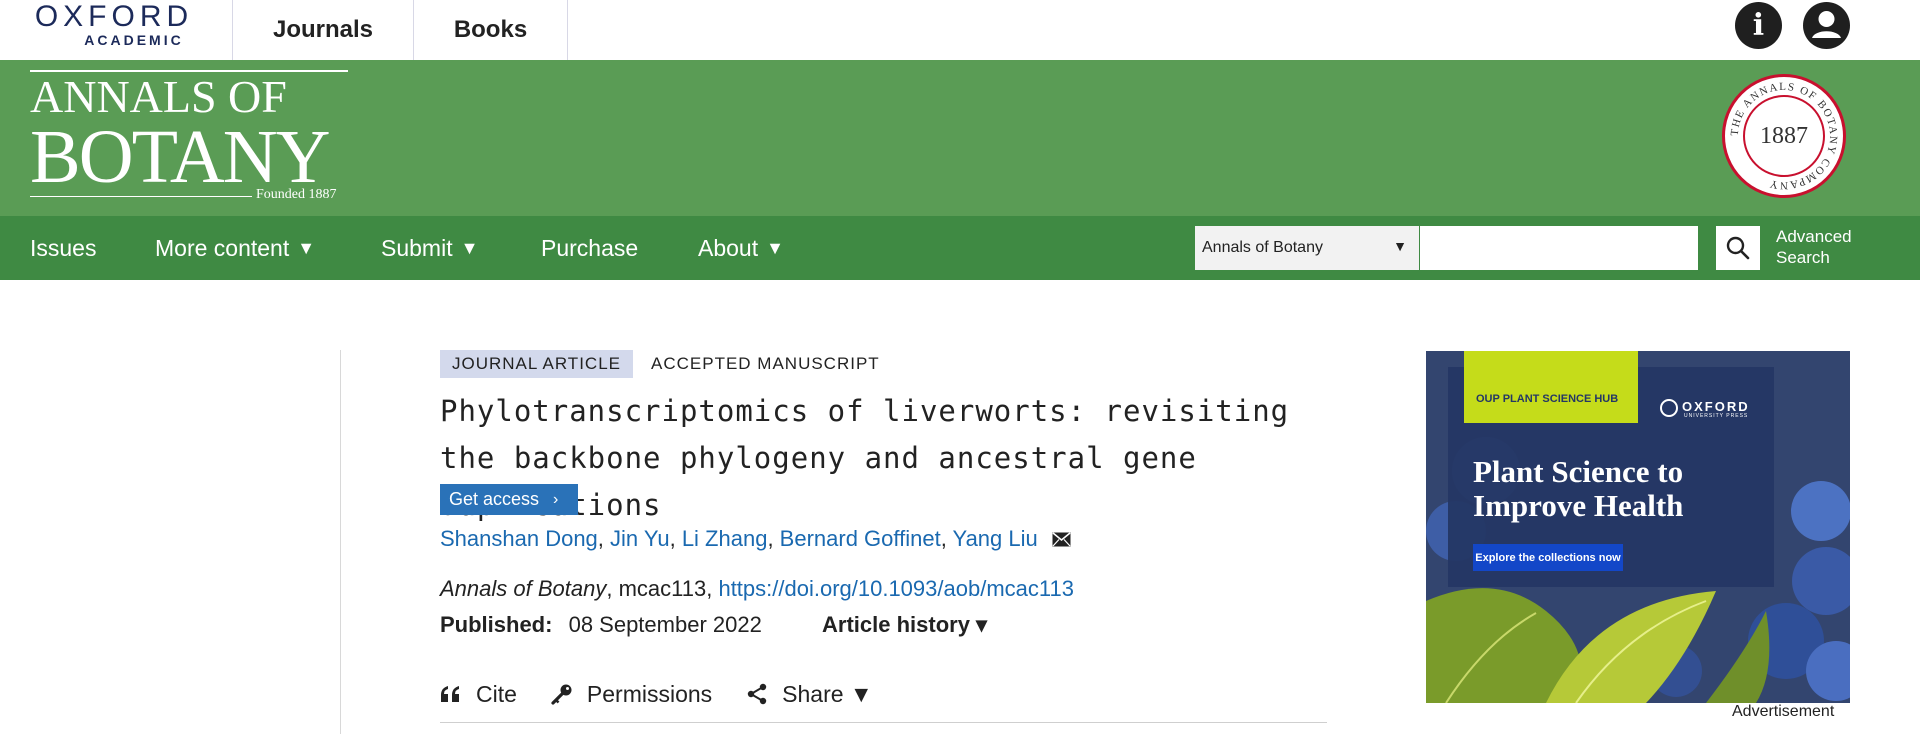 The height and width of the screenshot is (734, 1920). I want to click on citation-journal: Annals of Botany, so click(523, 588).